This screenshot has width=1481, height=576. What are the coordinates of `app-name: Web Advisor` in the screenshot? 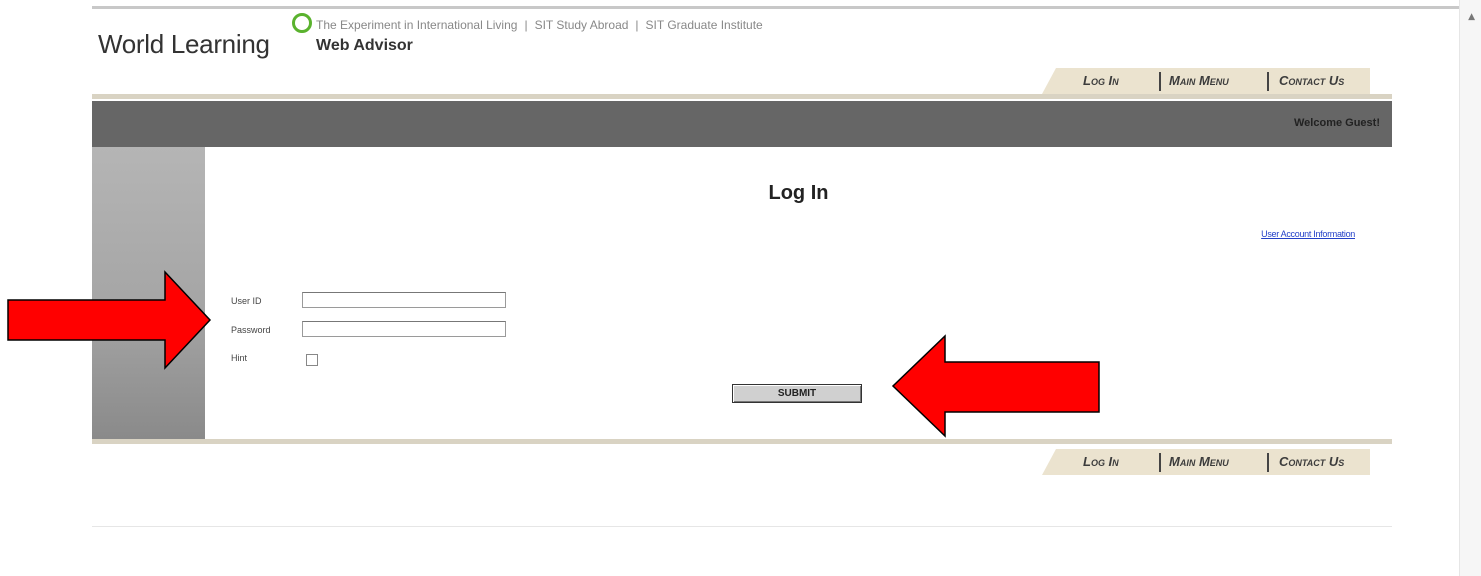 It's located at (364, 45).